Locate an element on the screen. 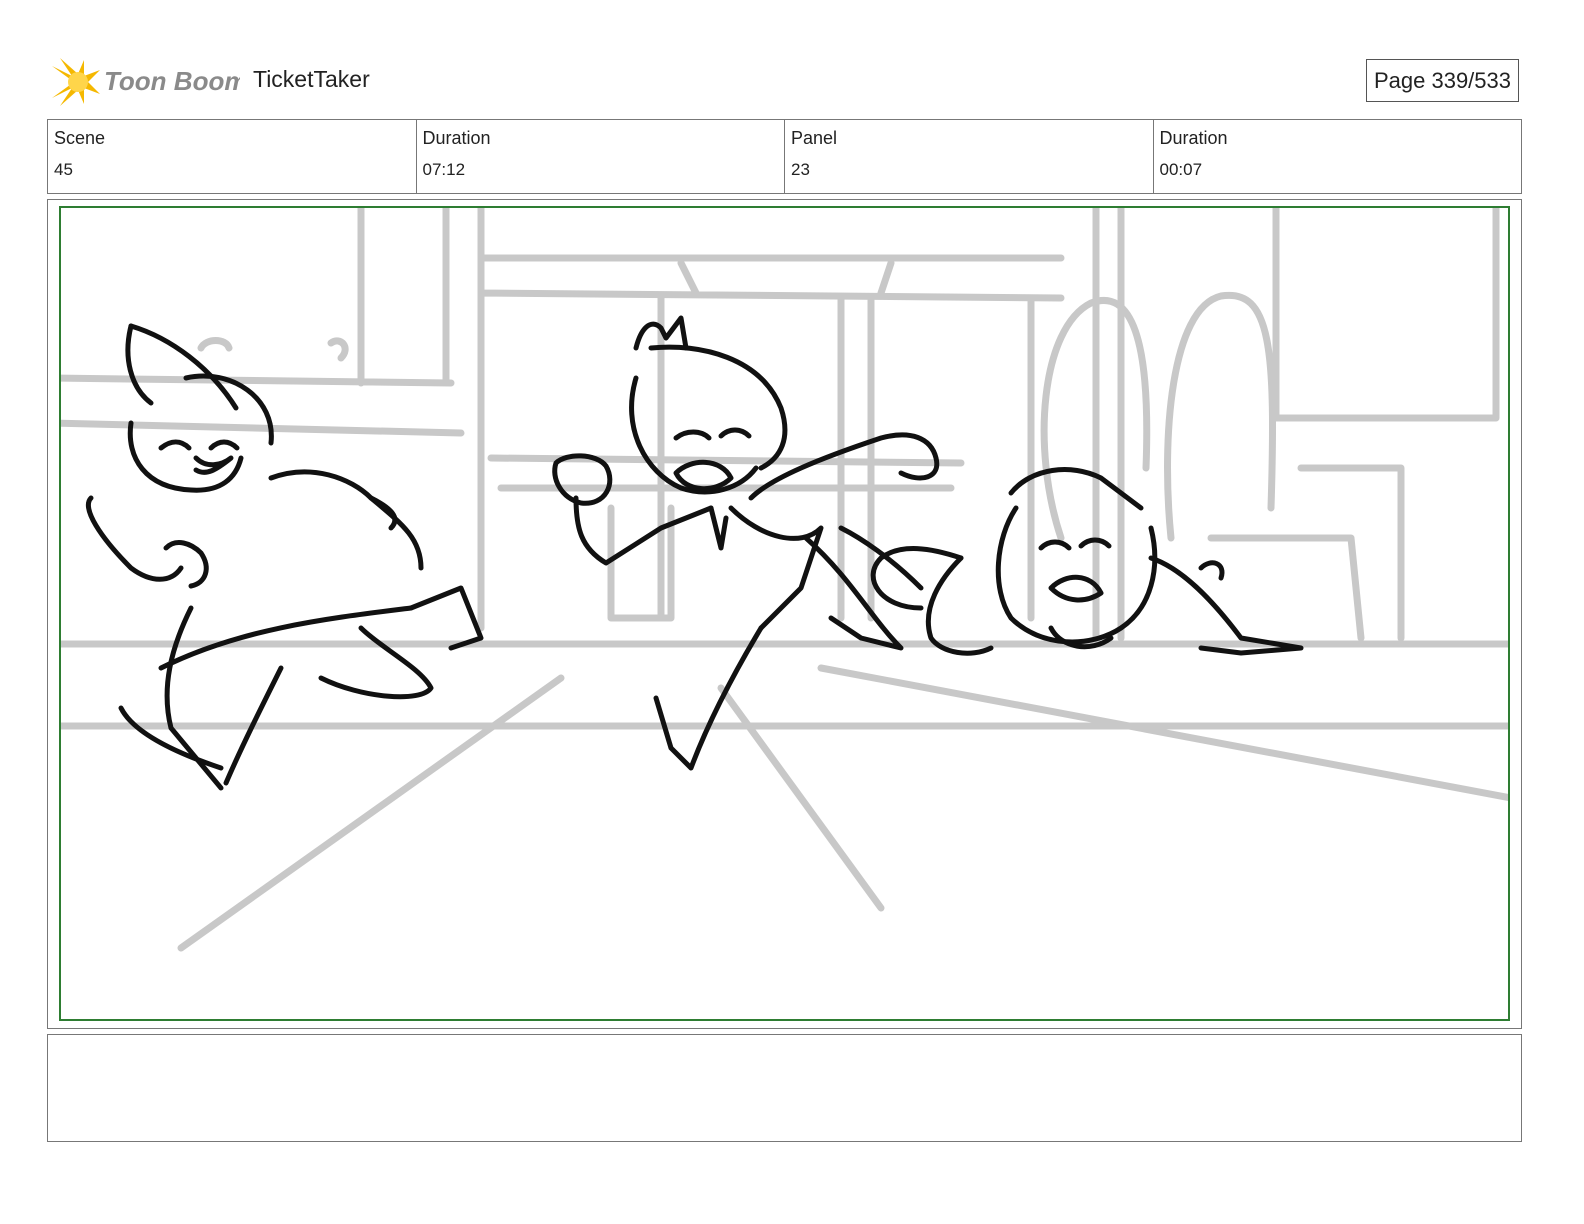 The image size is (1584, 1224). character-right-crawling is located at coordinates (1087, 561).